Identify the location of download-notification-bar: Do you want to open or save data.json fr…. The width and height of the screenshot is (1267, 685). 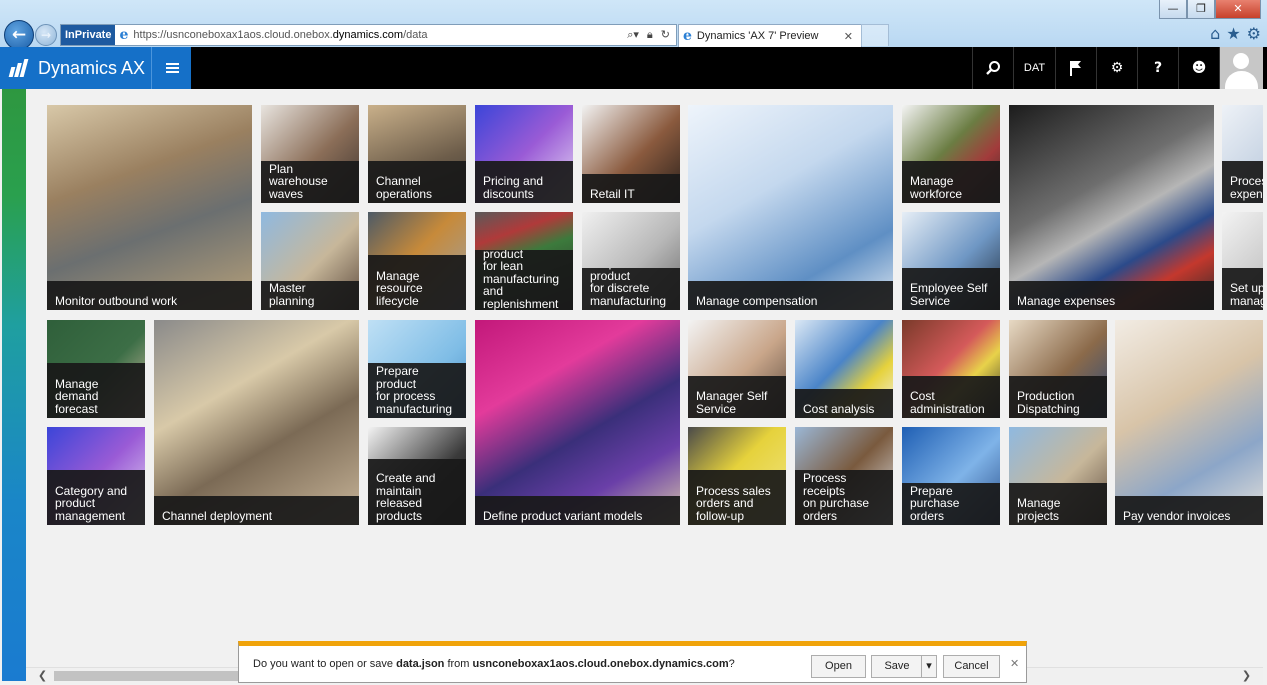
(632, 662).